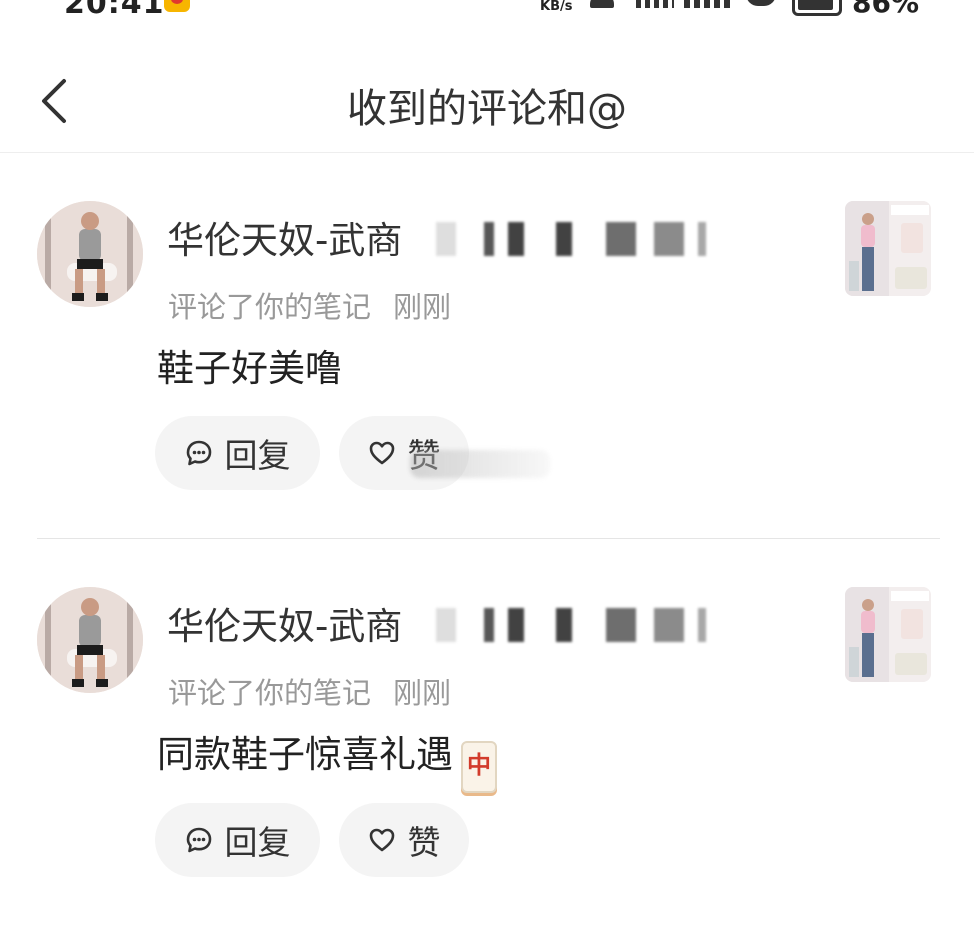 The width and height of the screenshot is (974, 925). Describe the element at coordinates (424, 842) in the screenshot. I see `like-label: 赞` at that location.